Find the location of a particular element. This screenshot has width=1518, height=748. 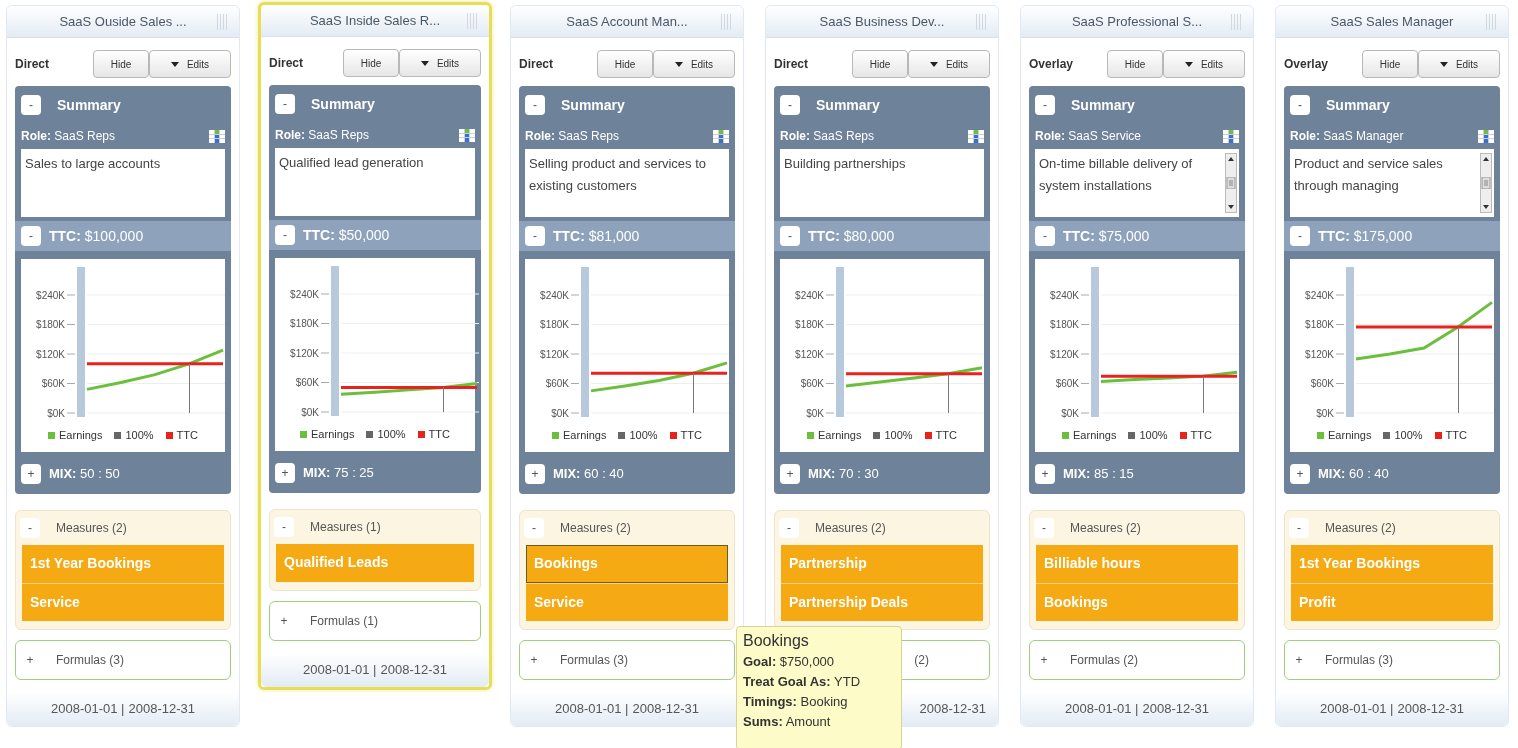

tooltip-line: Goal: $750,000 is located at coordinates (789, 662).